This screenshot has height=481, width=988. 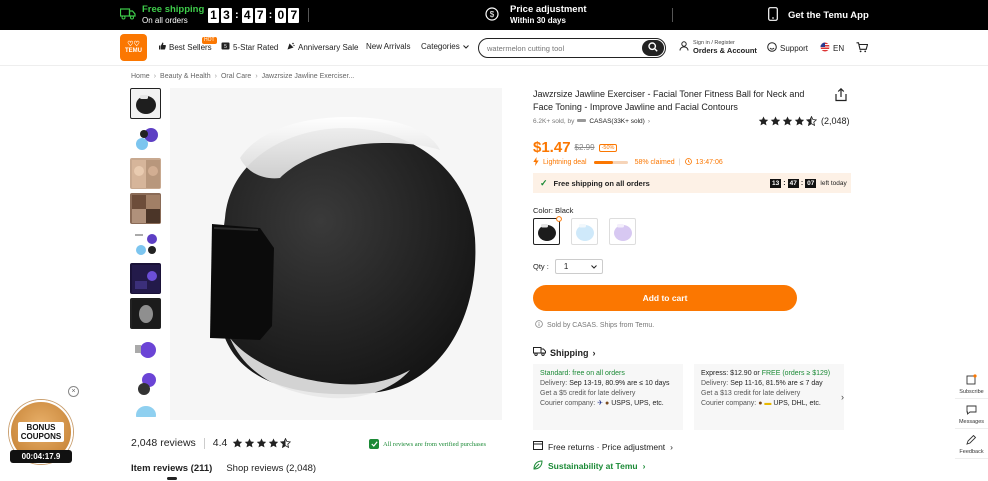 What do you see at coordinates (237, 15) in the screenshot?
I see `countdown-colon: :` at bounding box center [237, 15].